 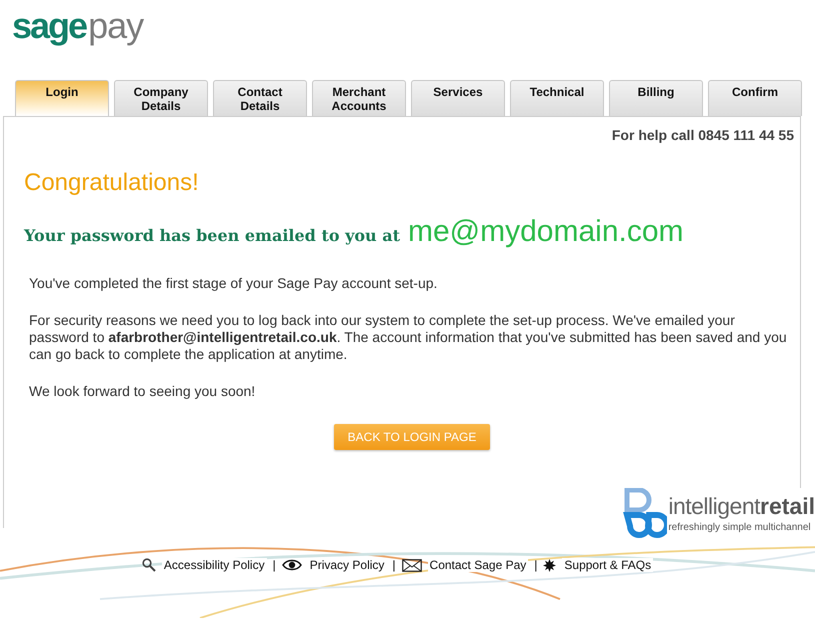 What do you see at coordinates (608, 565) in the screenshot?
I see `footer-link: Support & FAQs` at bounding box center [608, 565].